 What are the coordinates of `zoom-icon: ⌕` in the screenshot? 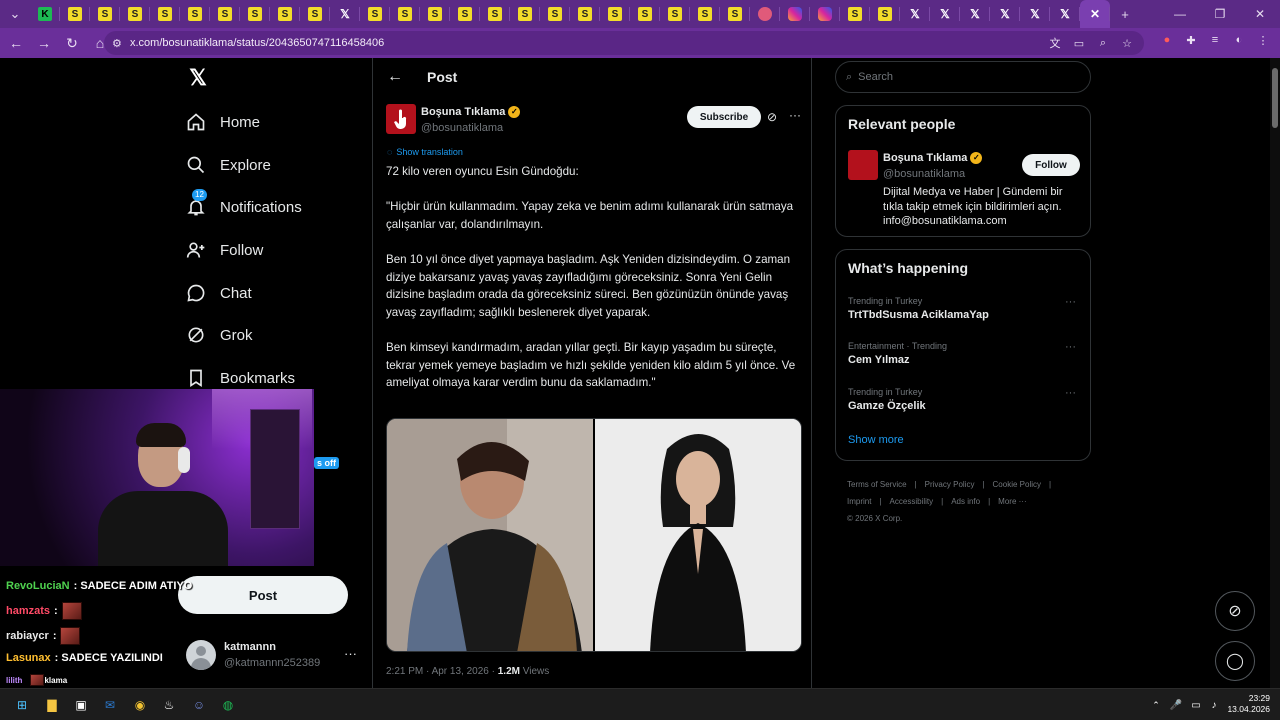 It's located at (1103, 43).